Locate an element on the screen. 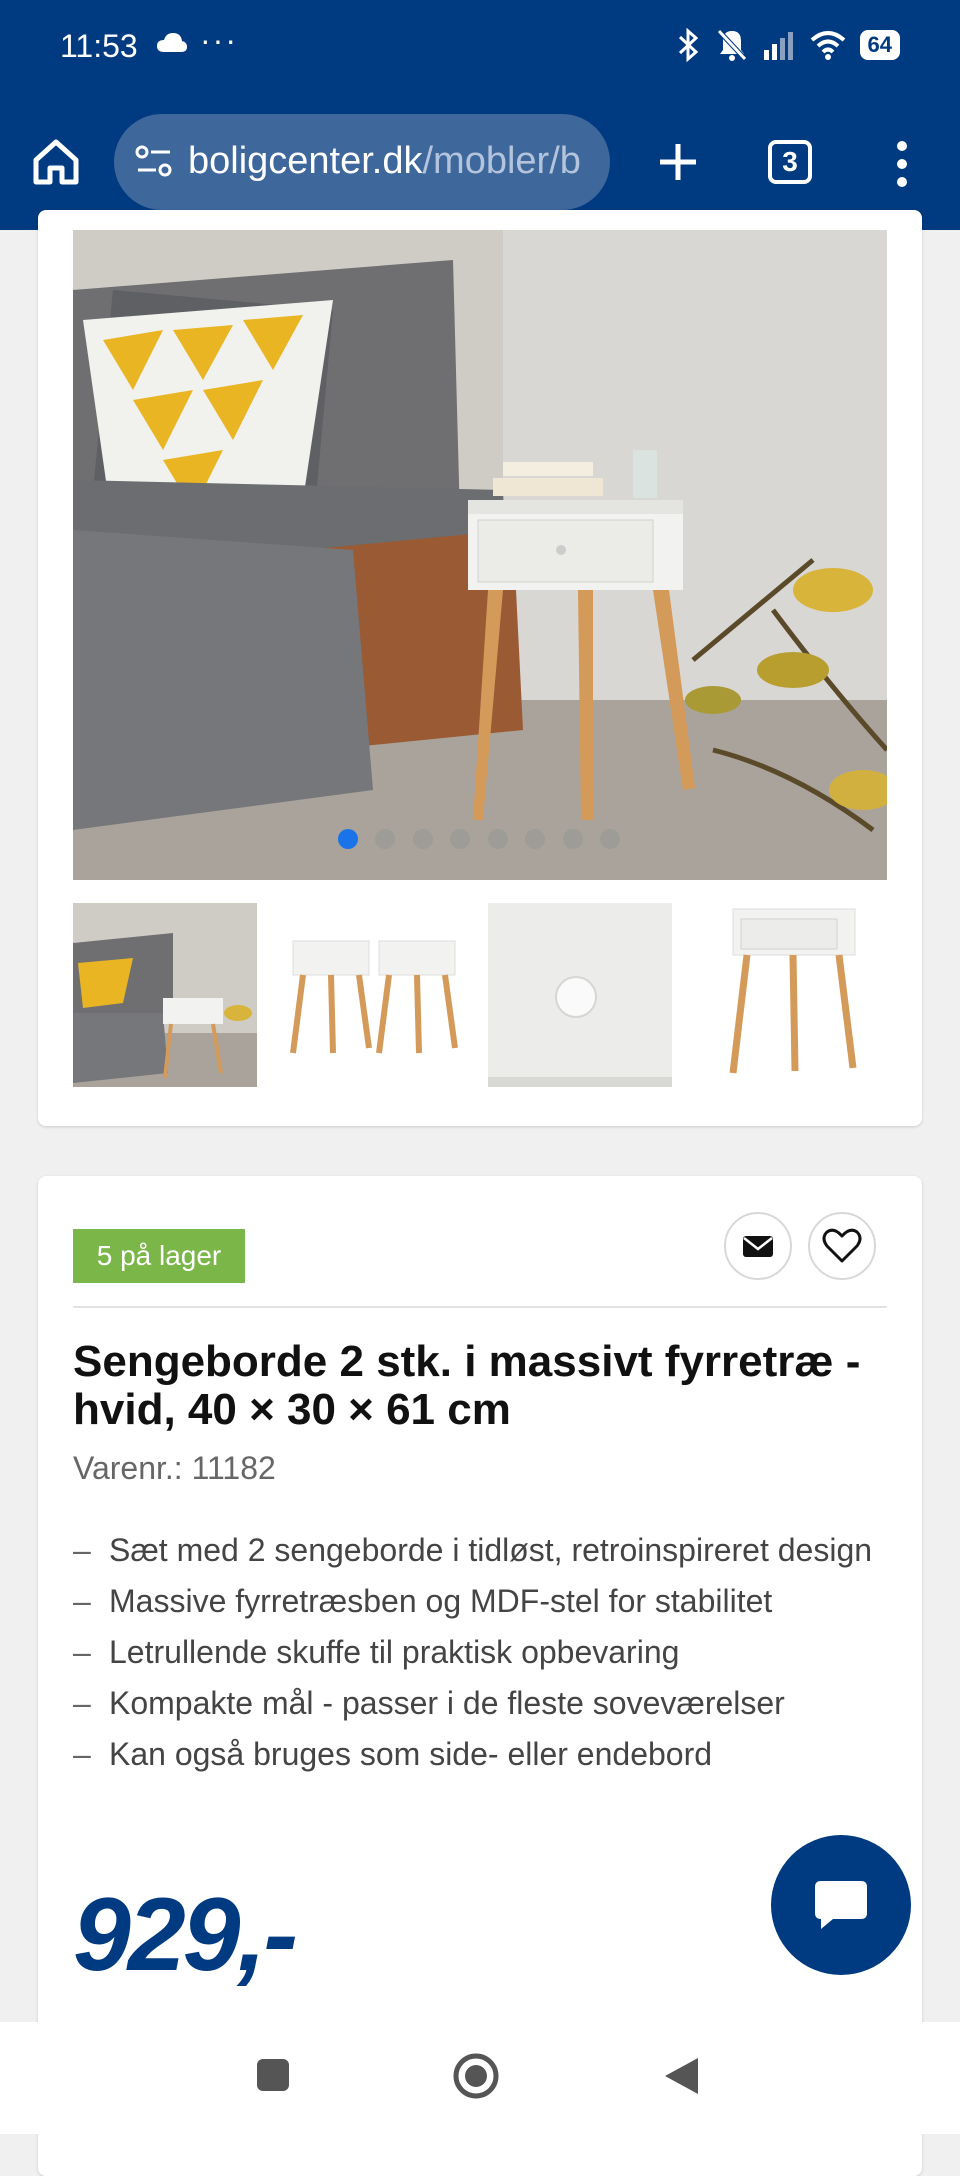 Image resolution: width=960 pixels, height=2176 pixels. chat-bubble-icon is located at coordinates (841, 1905).